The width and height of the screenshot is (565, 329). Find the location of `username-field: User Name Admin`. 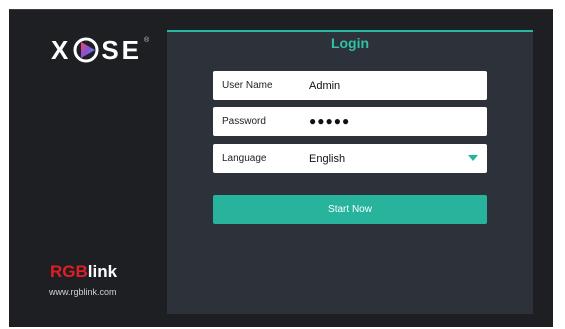

username-field: User Name Admin is located at coordinates (350, 85).